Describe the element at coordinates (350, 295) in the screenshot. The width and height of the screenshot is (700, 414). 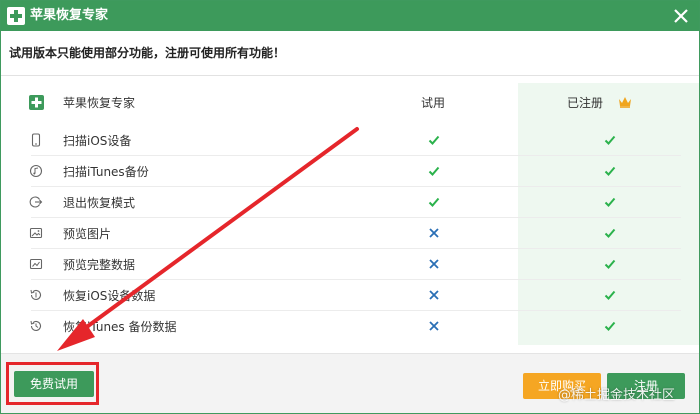
I see `table-row: 恢复iOS设备数据` at that location.